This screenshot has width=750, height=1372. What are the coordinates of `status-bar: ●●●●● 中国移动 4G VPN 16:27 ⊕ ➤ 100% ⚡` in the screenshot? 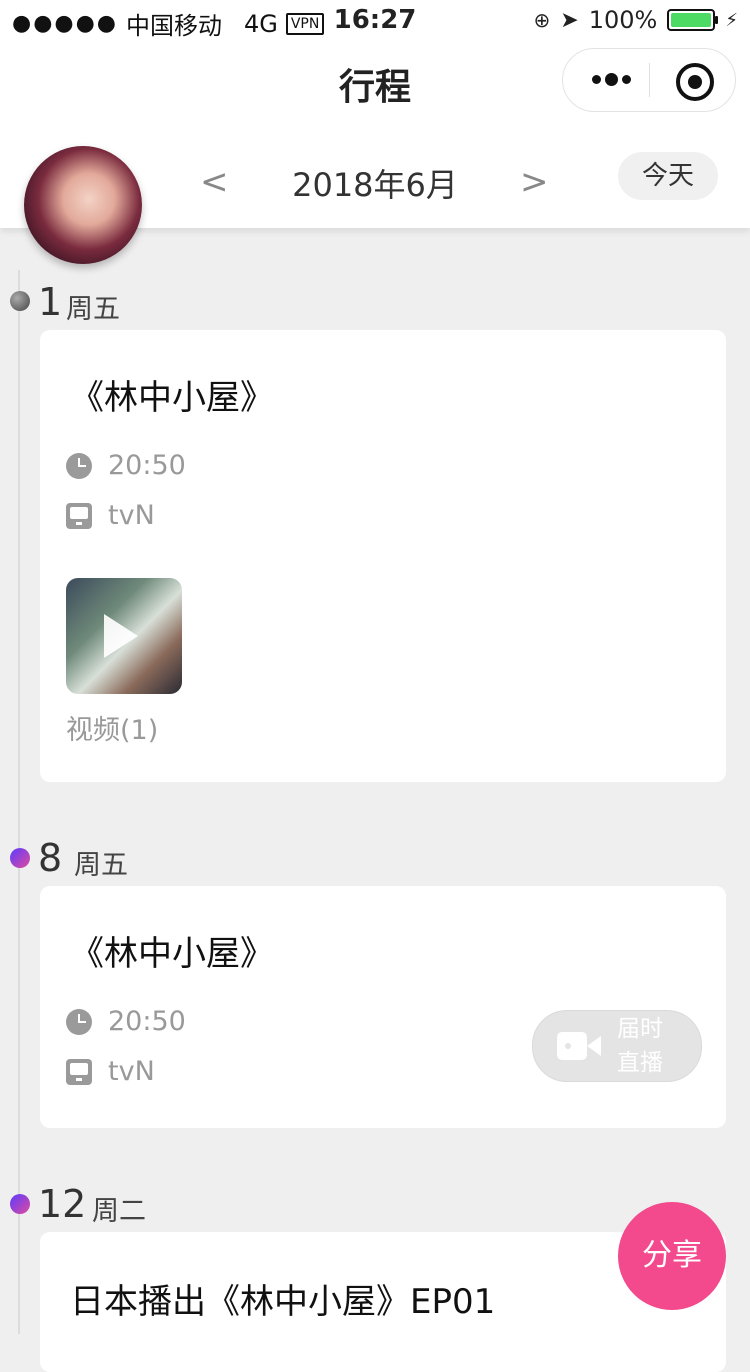 It's located at (375, 20).